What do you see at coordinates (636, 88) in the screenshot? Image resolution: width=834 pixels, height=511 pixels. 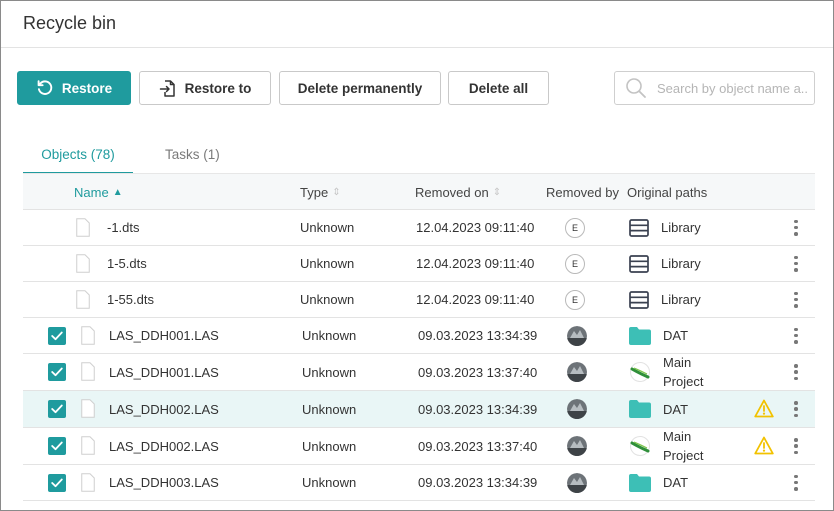 I see `search-icon` at bounding box center [636, 88].